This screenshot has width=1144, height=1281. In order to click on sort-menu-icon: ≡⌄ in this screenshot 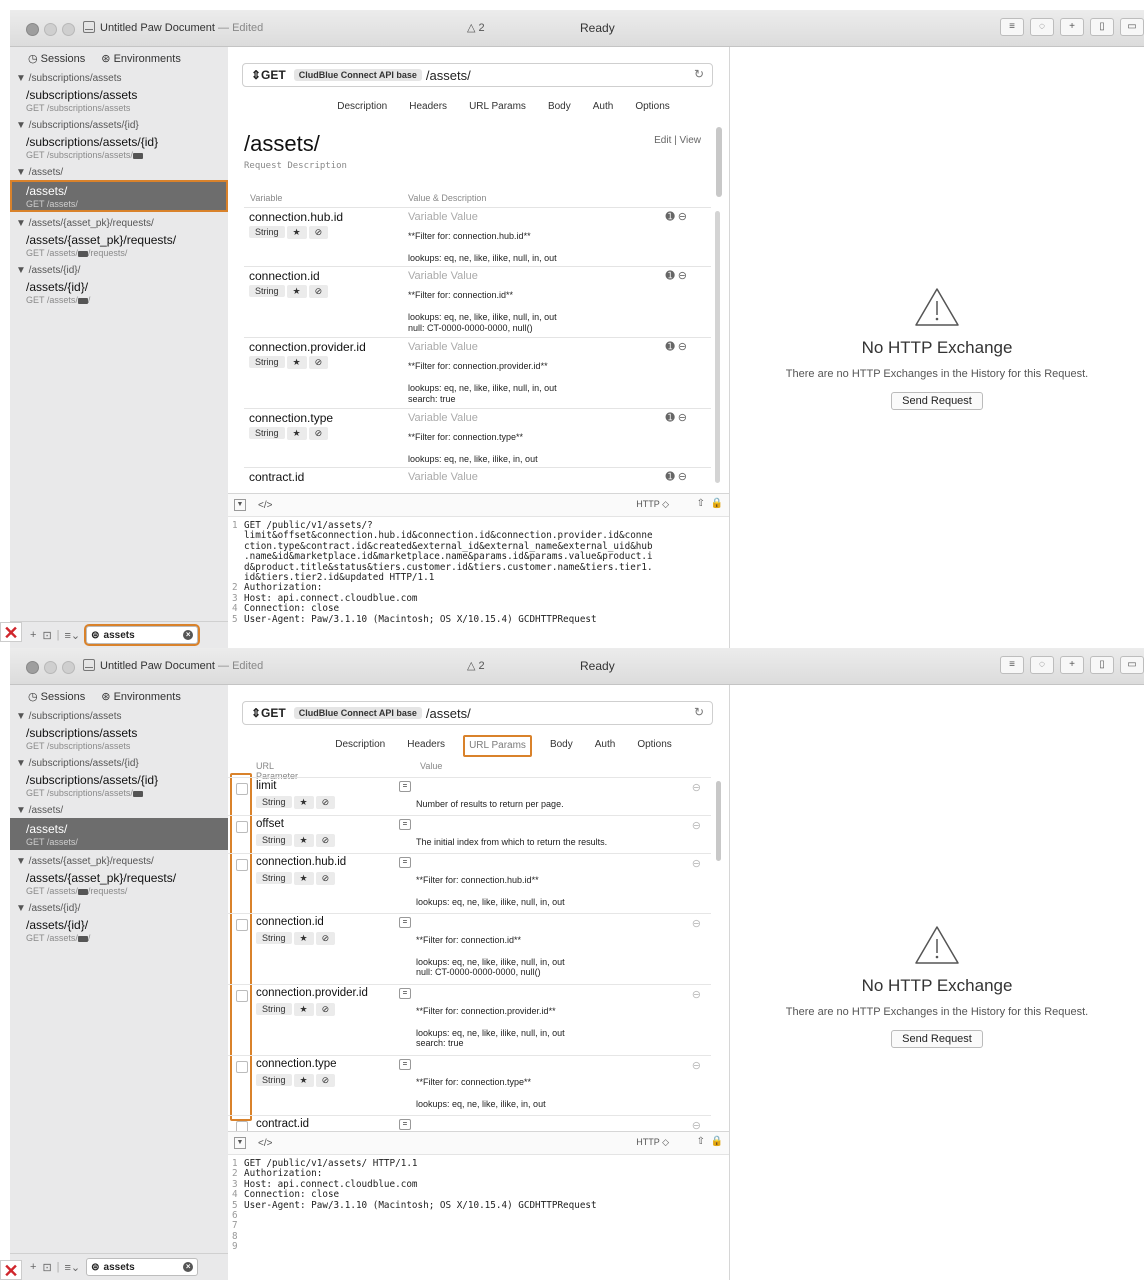, I will do `click(73, 1267)`.